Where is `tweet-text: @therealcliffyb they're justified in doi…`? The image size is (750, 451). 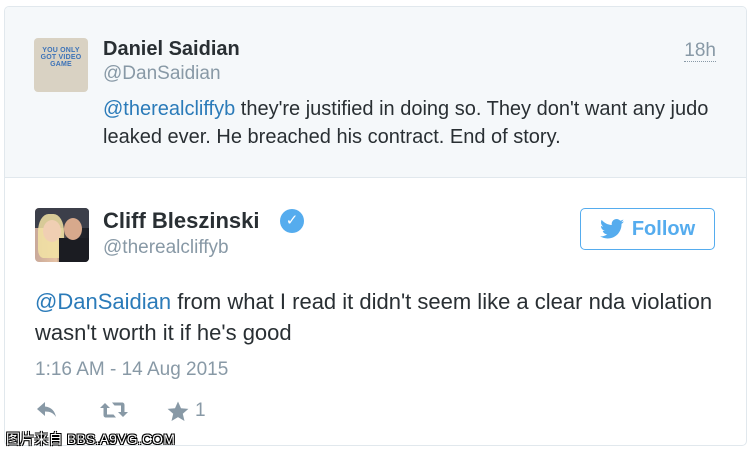
tweet-text: @therealcliffyb they're justified in doi… is located at coordinates (413, 123).